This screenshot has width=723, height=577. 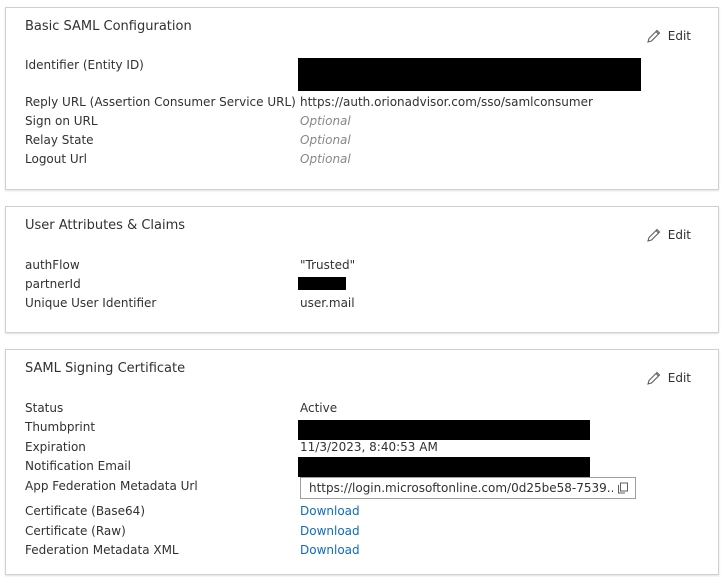 I want to click on edit-claims-button: Edit, so click(x=668, y=235).